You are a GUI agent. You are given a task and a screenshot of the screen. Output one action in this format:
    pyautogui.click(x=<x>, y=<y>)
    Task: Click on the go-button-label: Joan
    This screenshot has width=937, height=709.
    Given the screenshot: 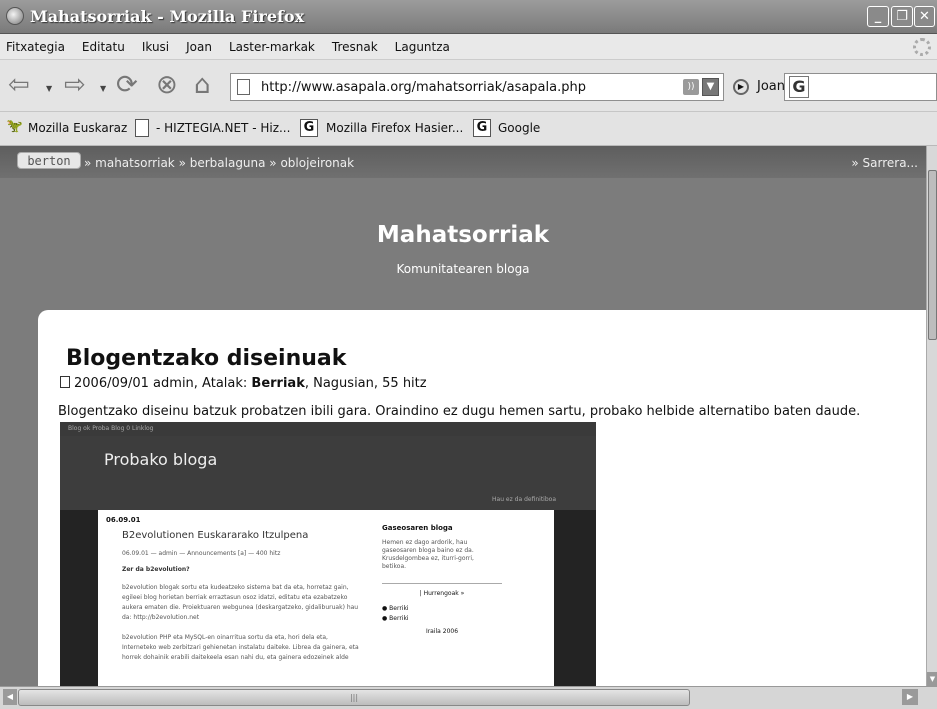 What is the action you would take?
    pyautogui.click(x=771, y=86)
    